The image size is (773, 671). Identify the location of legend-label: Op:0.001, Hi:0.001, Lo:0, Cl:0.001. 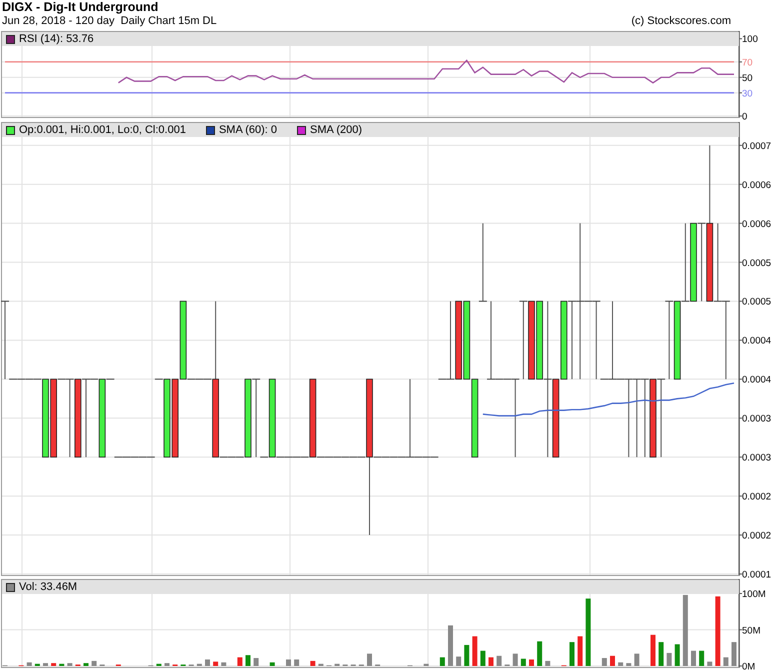
(102, 130).